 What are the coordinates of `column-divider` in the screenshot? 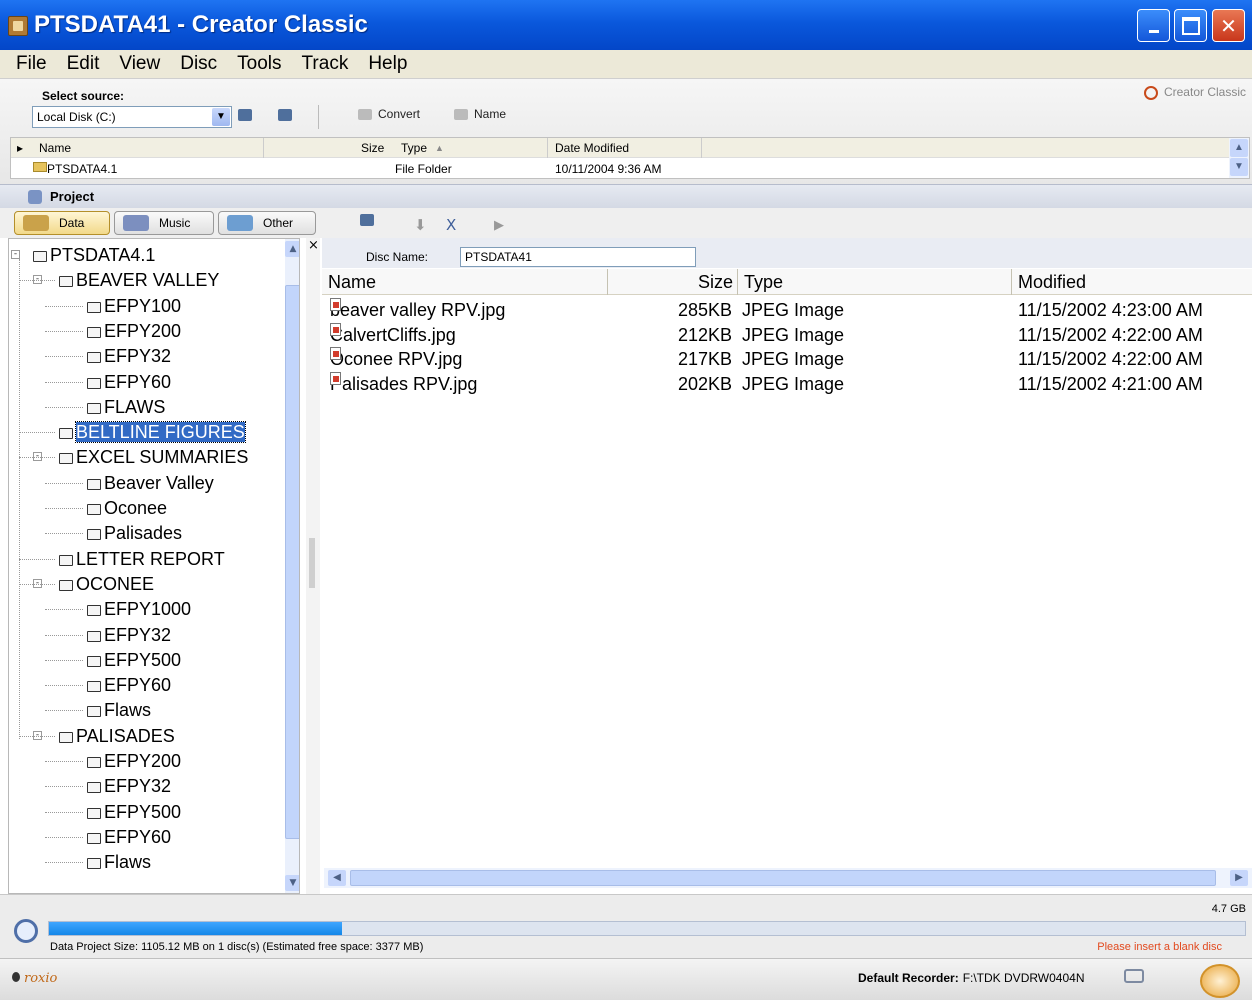 It's located at (547, 148).